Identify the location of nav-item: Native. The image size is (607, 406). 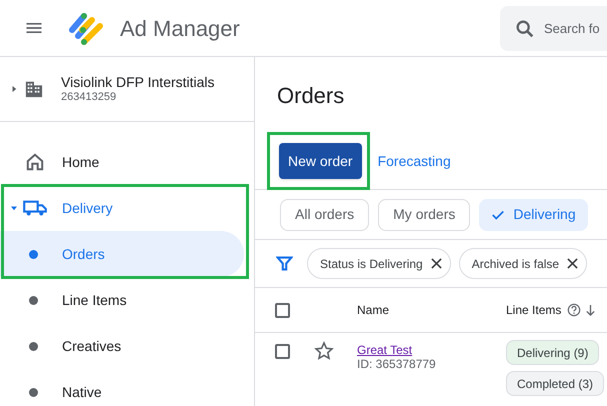
(82, 392).